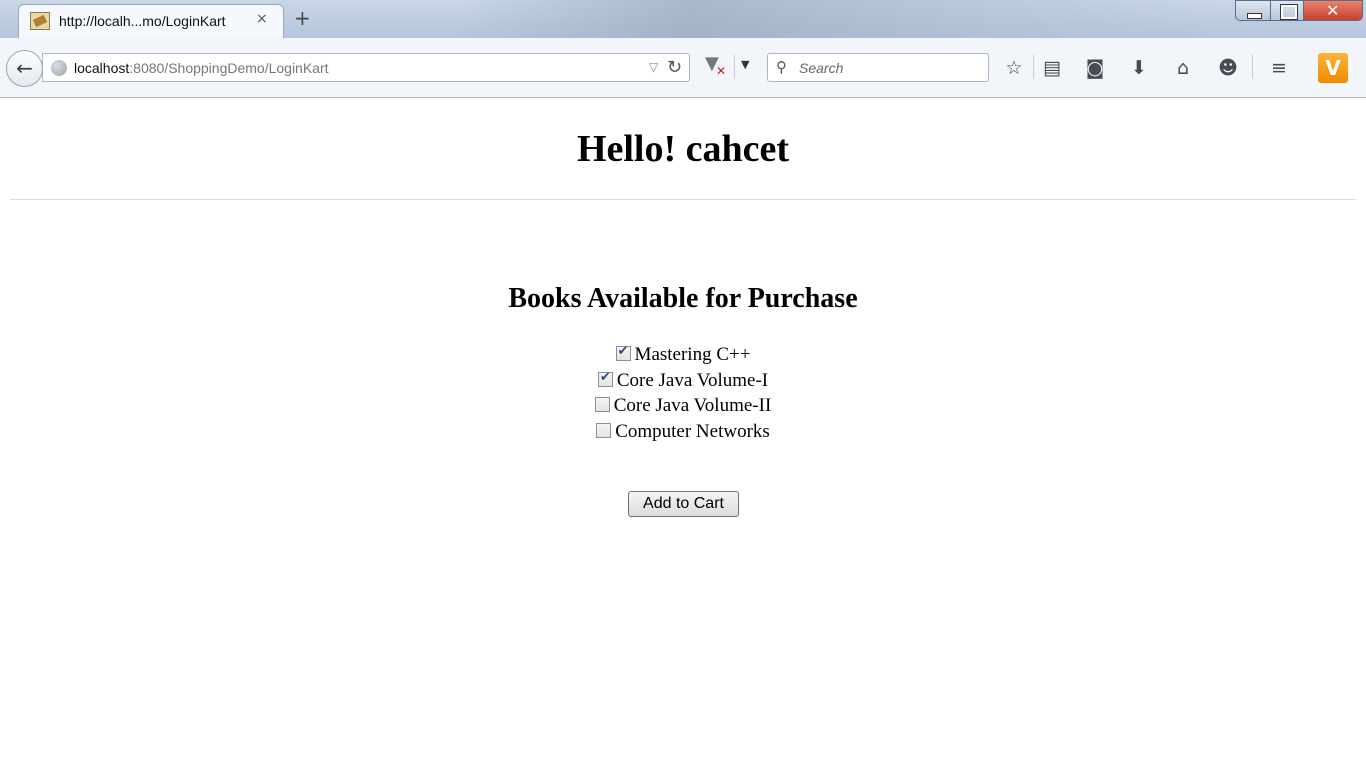  What do you see at coordinates (40, 21) in the screenshot?
I see `favicon-icon` at bounding box center [40, 21].